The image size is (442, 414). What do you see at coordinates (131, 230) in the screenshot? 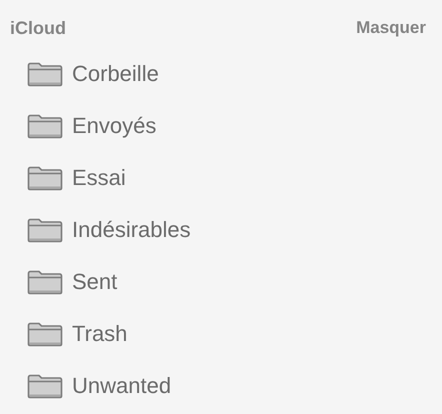
I see `folder-item: Indésirables` at bounding box center [131, 230].